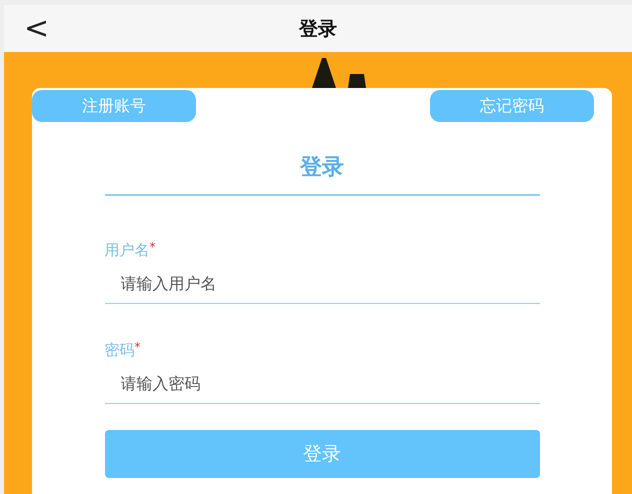 The height and width of the screenshot is (494, 632). What do you see at coordinates (114, 106) in the screenshot?
I see `register-button: 注册账号` at bounding box center [114, 106].